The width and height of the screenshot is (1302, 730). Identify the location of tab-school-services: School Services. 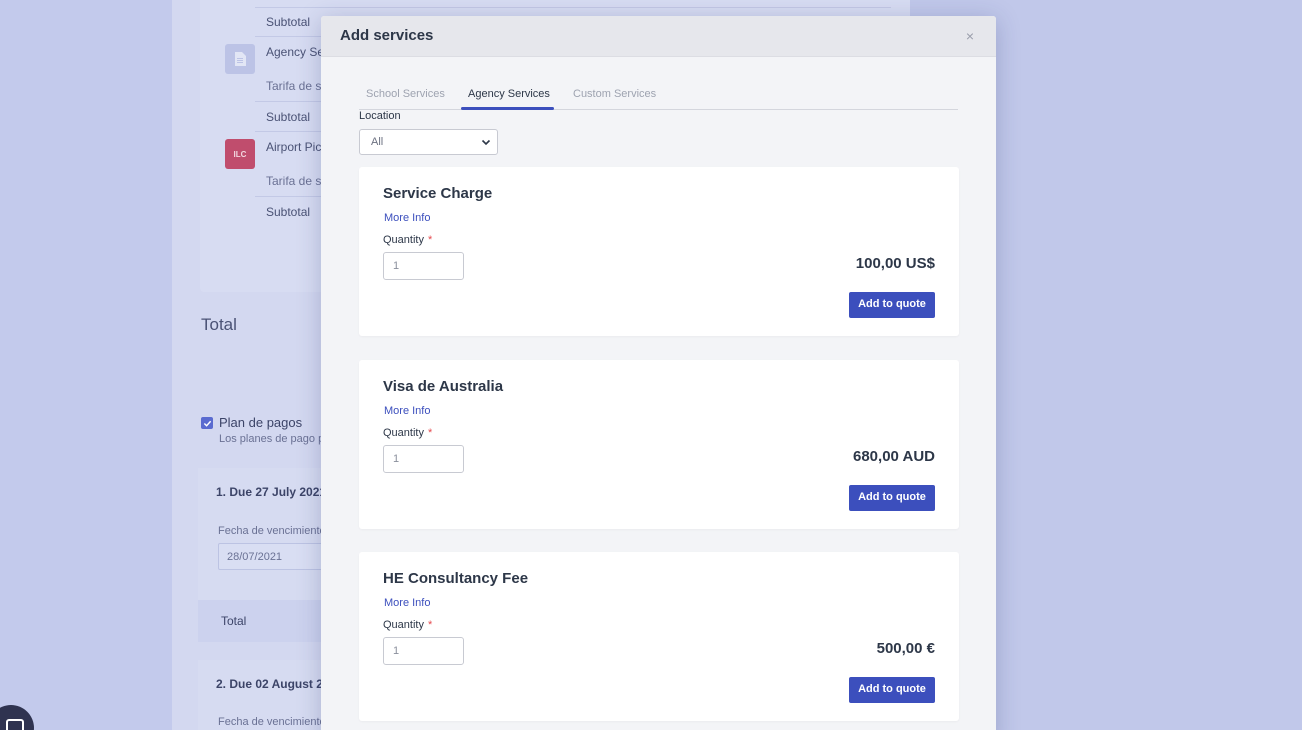
(405, 94).